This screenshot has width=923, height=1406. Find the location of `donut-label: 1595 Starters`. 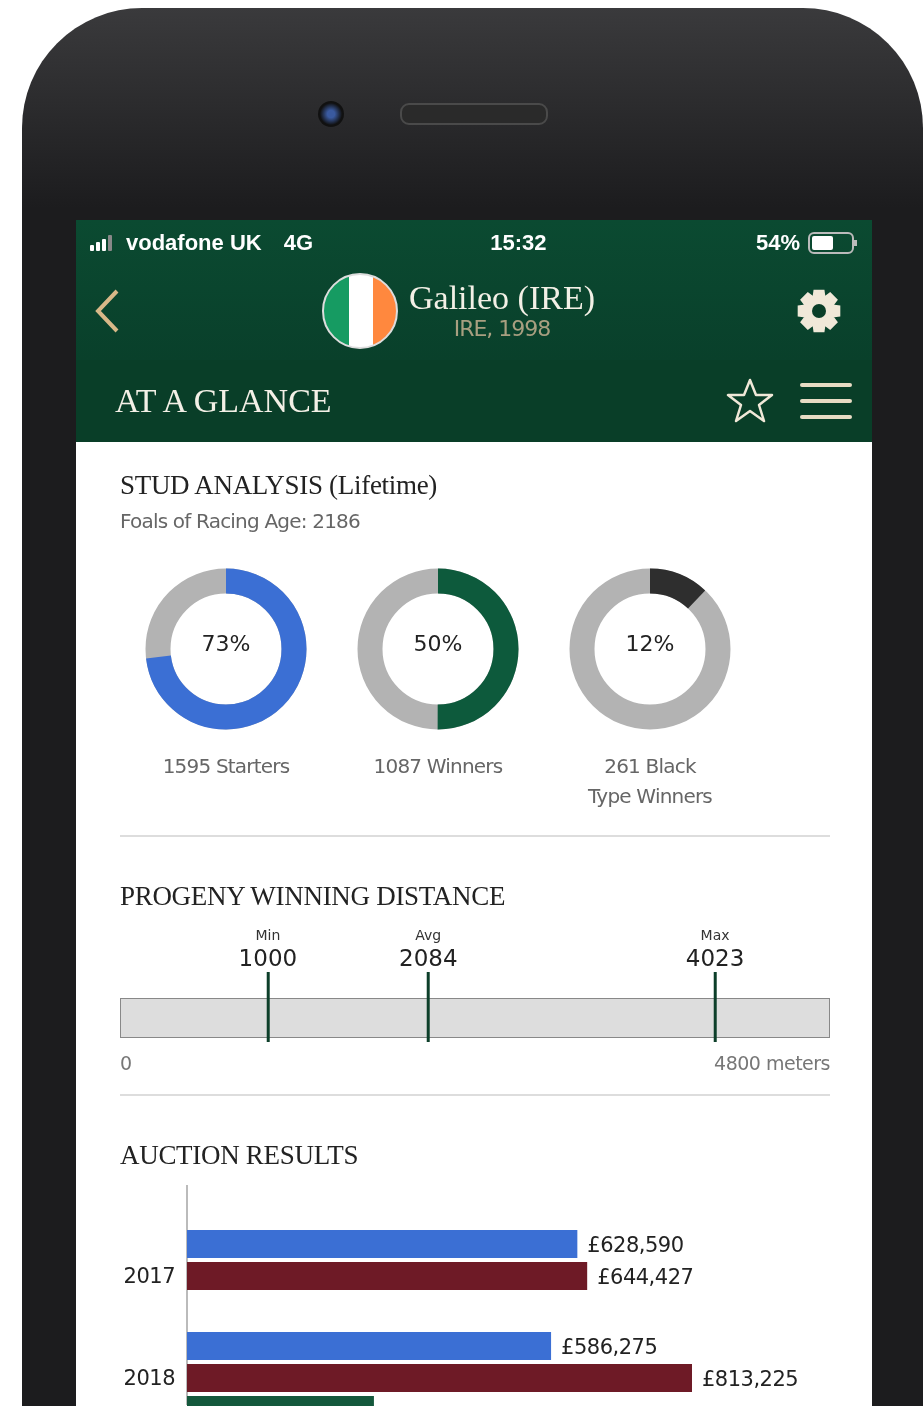

donut-label: 1595 Starters is located at coordinates (226, 766).